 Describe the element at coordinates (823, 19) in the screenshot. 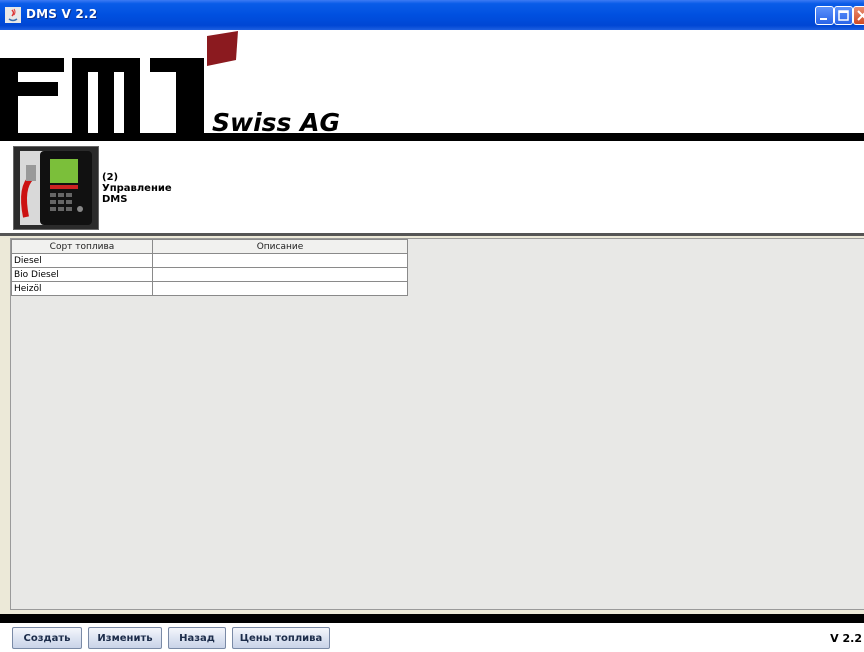

I see `minimize-icon` at that location.